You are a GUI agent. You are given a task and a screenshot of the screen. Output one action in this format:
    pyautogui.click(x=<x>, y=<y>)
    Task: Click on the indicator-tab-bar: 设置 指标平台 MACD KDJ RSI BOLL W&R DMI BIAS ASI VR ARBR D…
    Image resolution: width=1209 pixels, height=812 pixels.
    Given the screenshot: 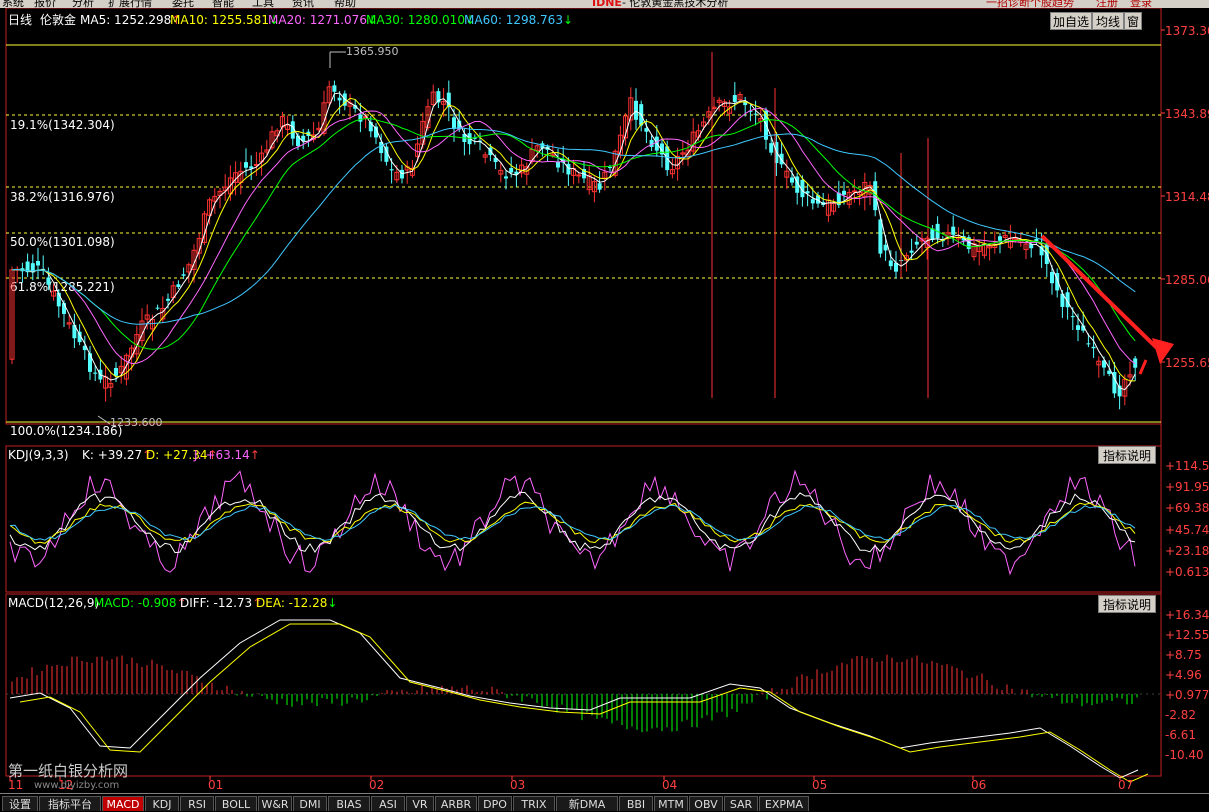 What is the action you would take?
    pyautogui.click(x=604, y=802)
    